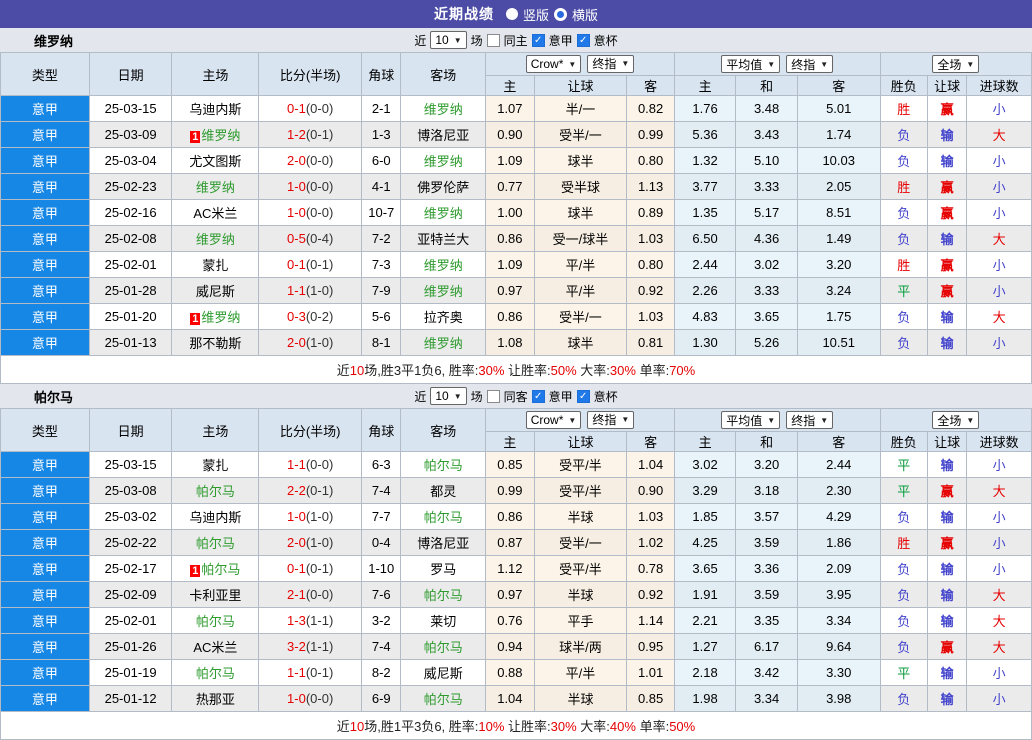 The height and width of the screenshot is (740, 1032). I want to click on horizontal-layout-radio, so click(560, 14).